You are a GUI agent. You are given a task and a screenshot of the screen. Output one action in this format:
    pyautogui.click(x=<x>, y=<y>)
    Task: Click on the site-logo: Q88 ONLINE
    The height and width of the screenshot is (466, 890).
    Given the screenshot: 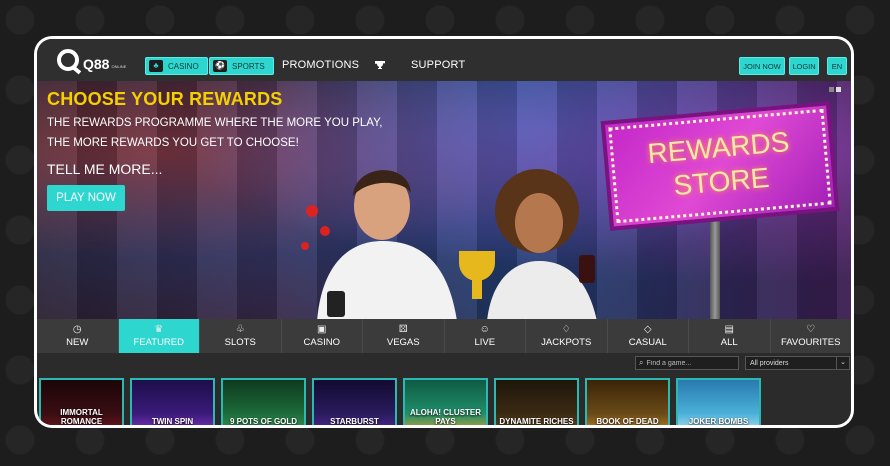 What is the action you would take?
    pyautogui.click(x=91, y=60)
    